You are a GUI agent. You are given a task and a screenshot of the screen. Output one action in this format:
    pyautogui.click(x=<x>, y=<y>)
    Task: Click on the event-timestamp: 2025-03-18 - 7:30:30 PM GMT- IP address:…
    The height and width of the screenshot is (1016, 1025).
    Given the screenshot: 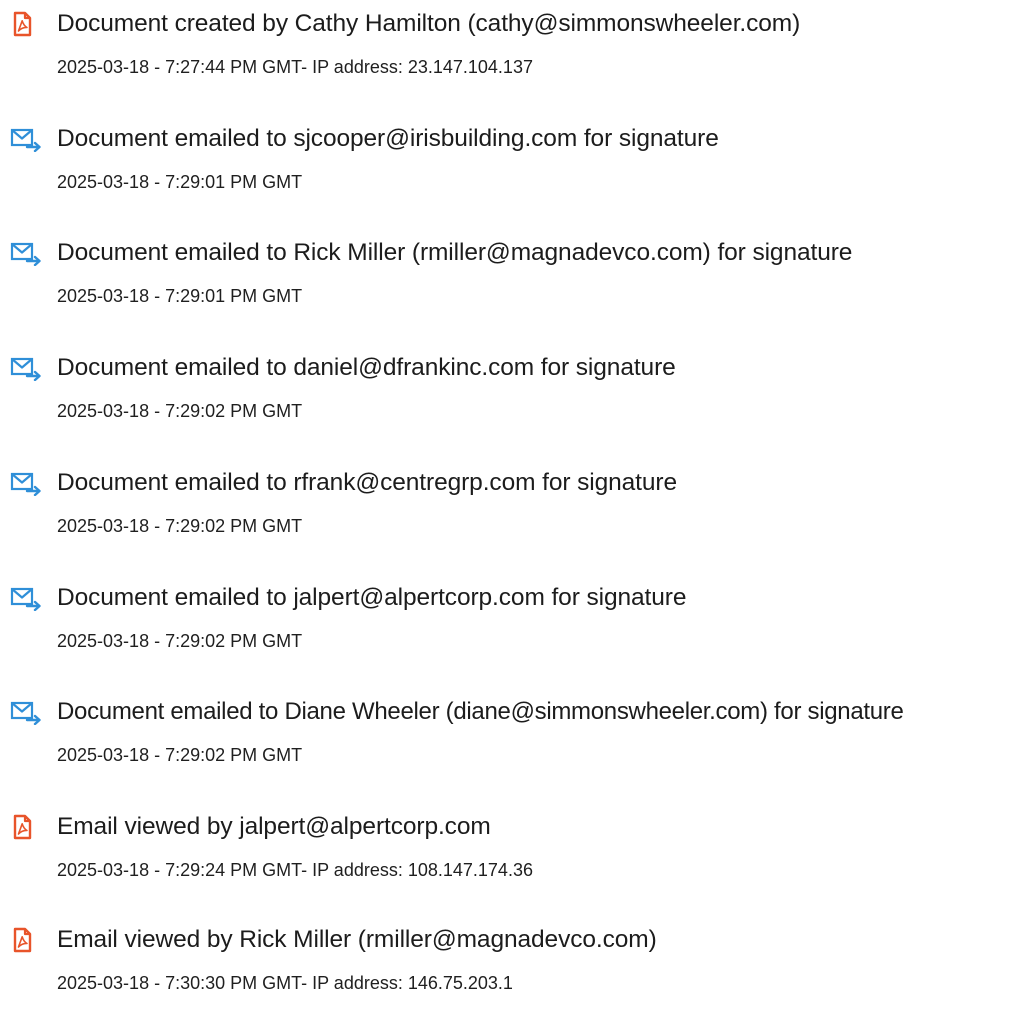 What is the action you would take?
    pyautogui.click(x=285, y=983)
    